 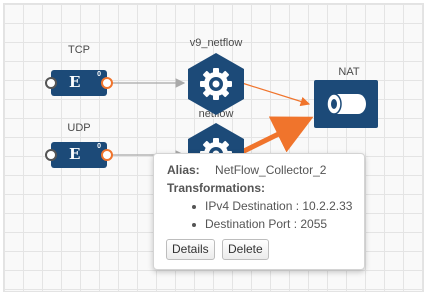 I want to click on nat-destination-node, so click(x=346, y=104).